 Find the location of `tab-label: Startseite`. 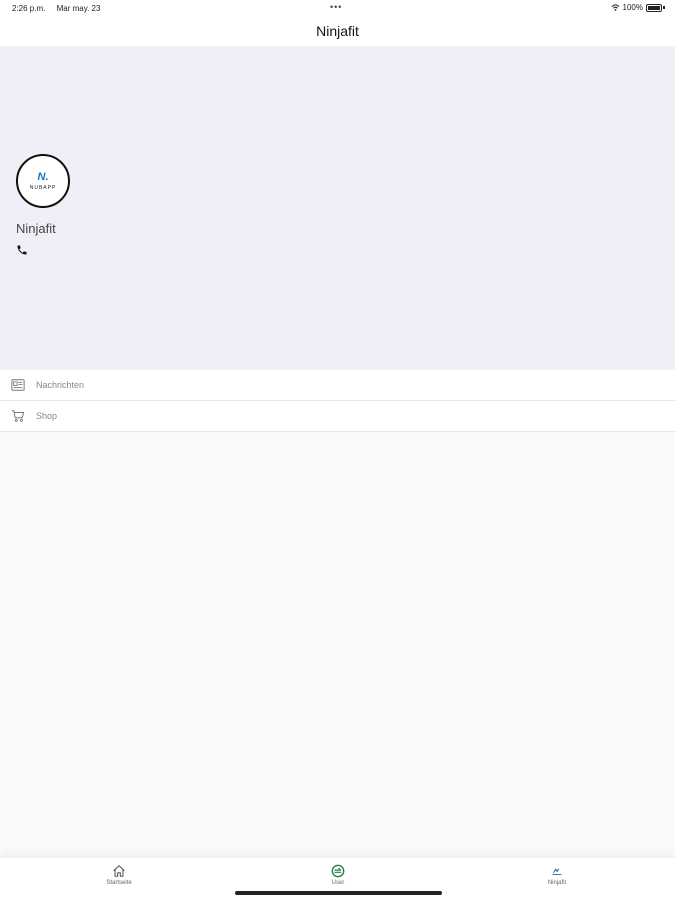

tab-label: Startseite is located at coordinates (119, 883).